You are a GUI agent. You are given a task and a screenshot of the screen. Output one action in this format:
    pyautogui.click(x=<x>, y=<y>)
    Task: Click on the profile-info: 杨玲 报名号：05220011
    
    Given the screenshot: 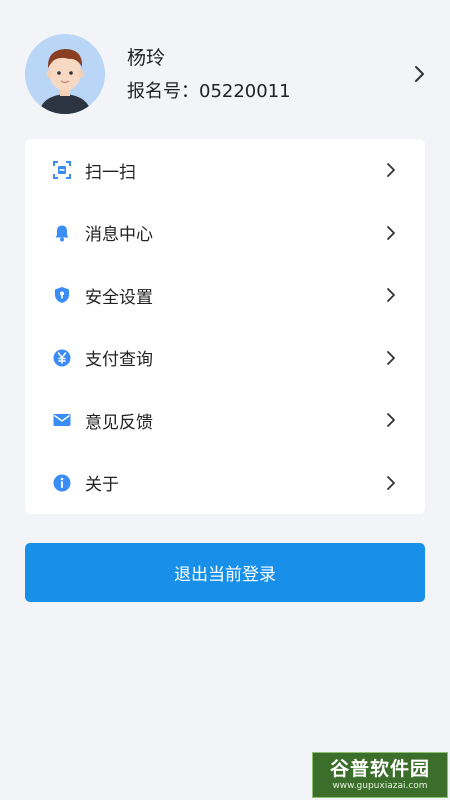 What is the action you would take?
    pyautogui.click(x=268, y=74)
    